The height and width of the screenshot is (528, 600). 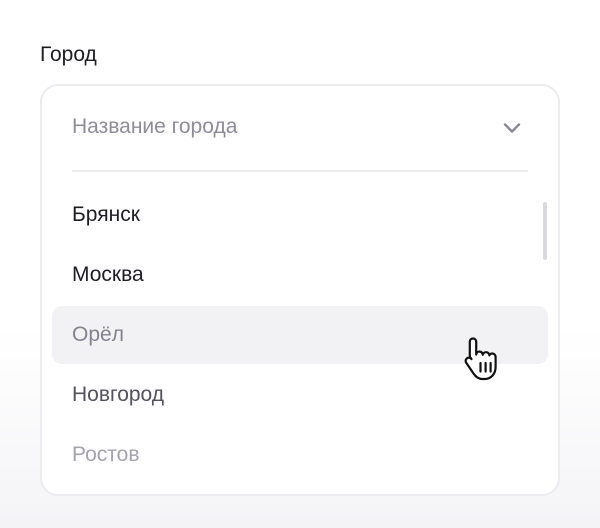 I want to click on city-select-placeholder: Название города, so click(x=155, y=126).